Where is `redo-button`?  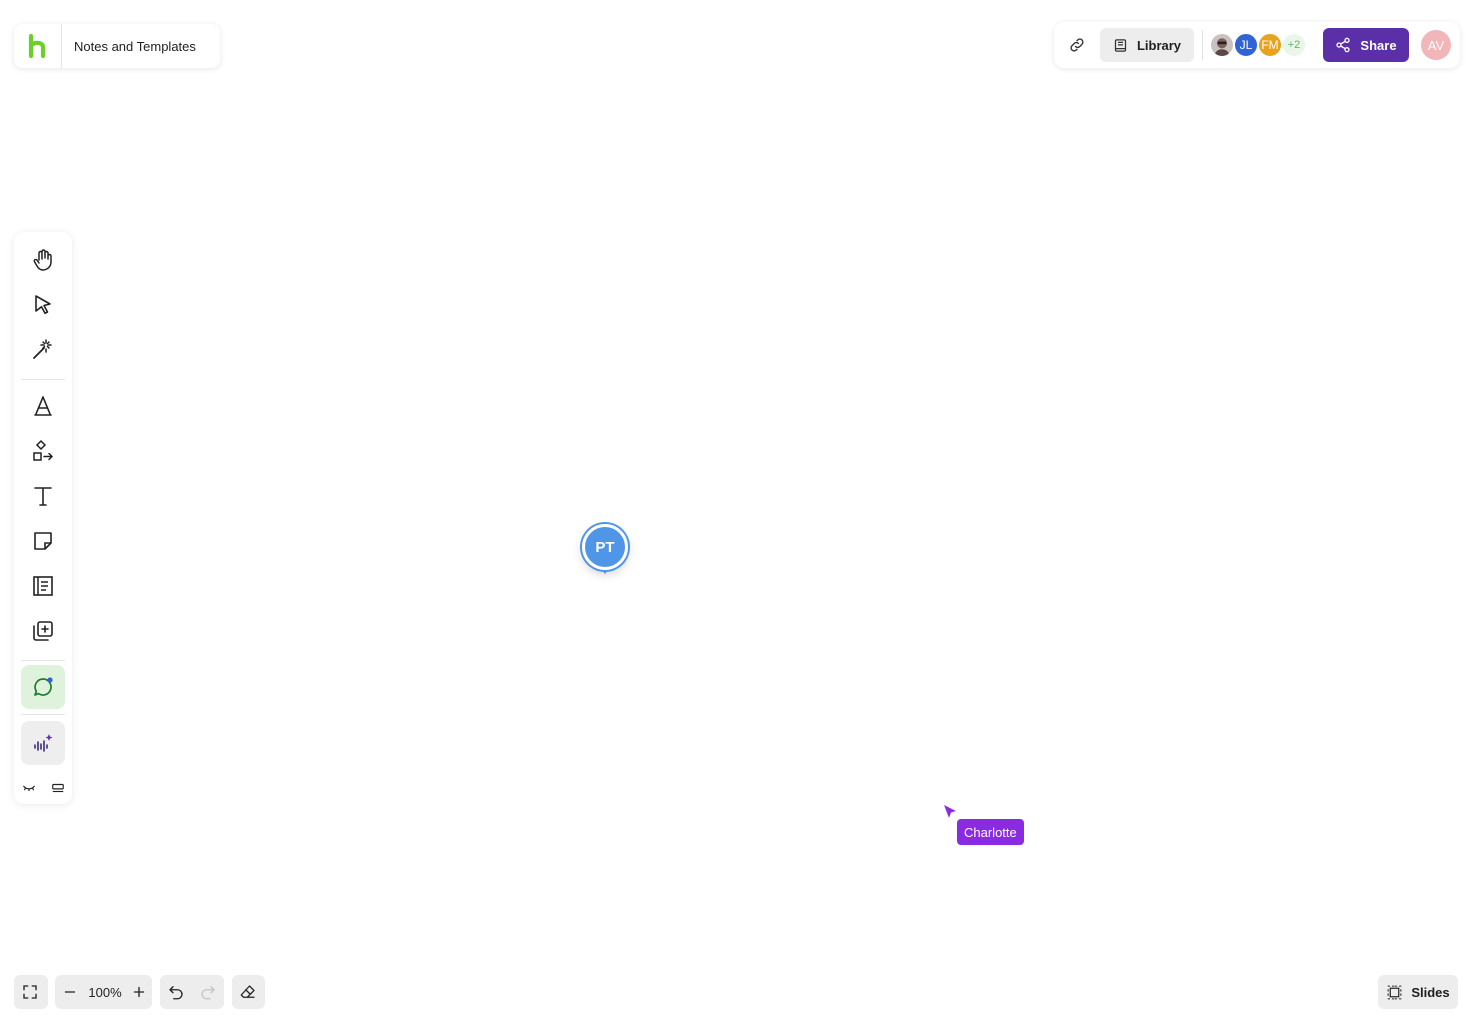
redo-button is located at coordinates (208, 992).